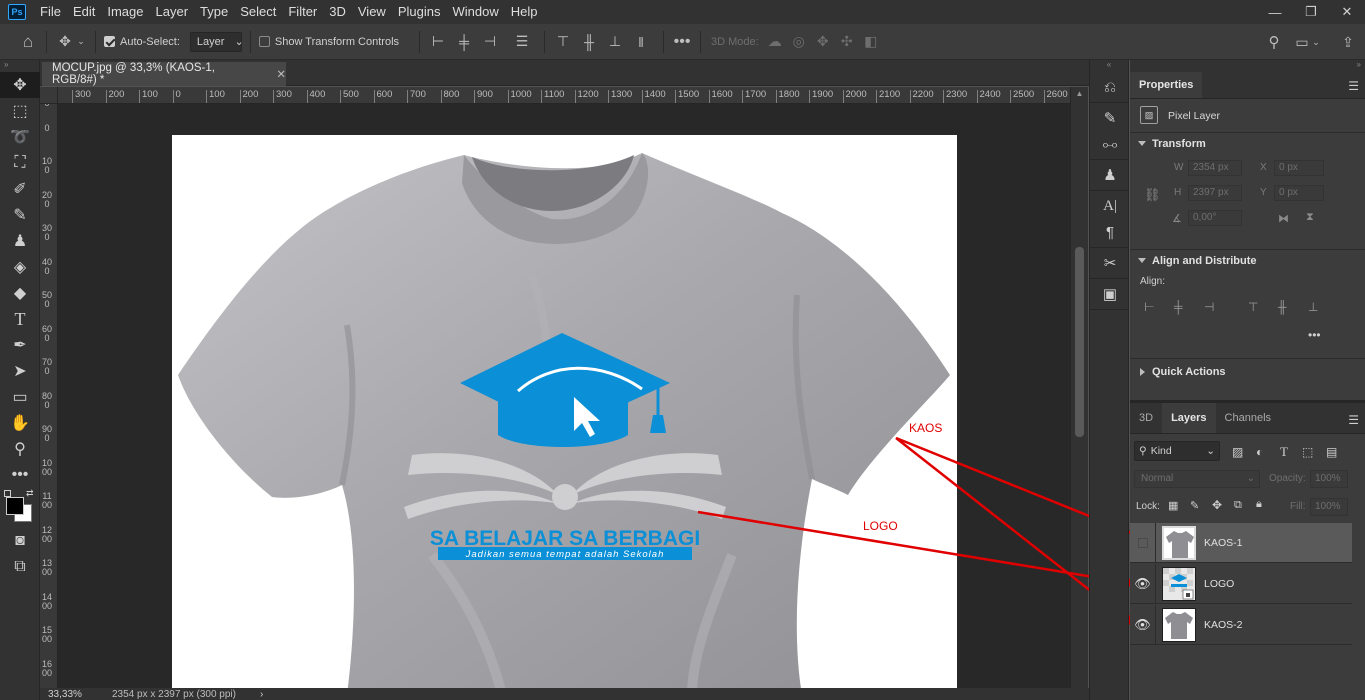 The height and width of the screenshot is (700, 1365). I want to click on opacity-field: 100%, so click(1329, 479).